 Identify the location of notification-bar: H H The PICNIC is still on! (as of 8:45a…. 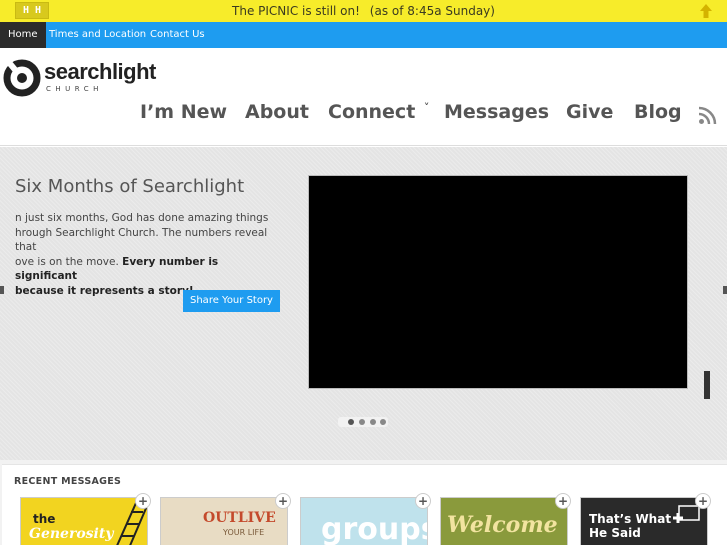
(363, 11).